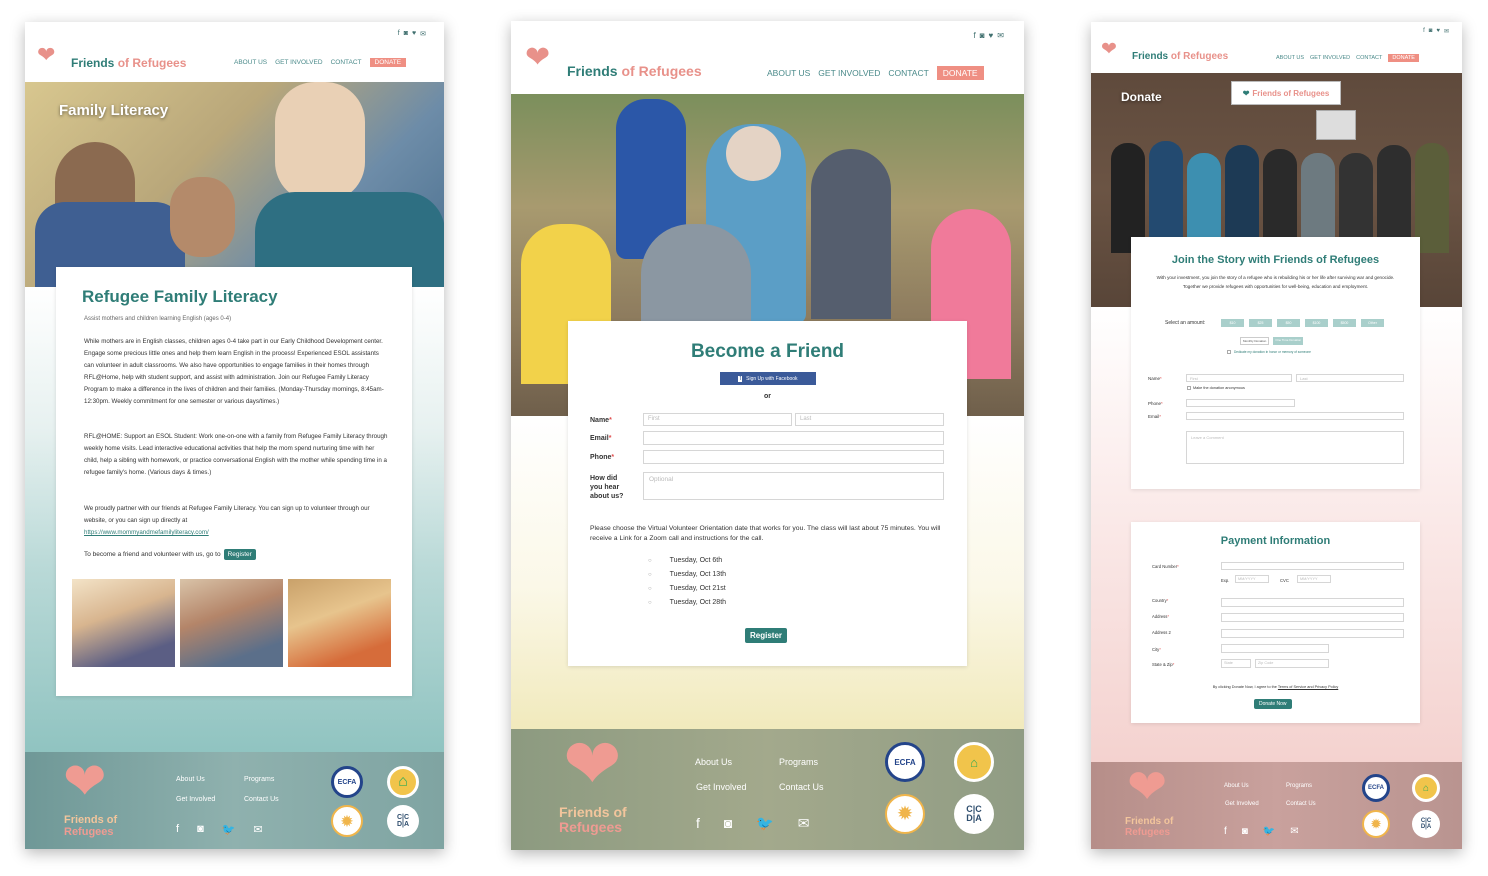 The height and width of the screenshot is (876, 1488). What do you see at coordinates (1312, 566) in the screenshot?
I see `card-number-input` at bounding box center [1312, 566].